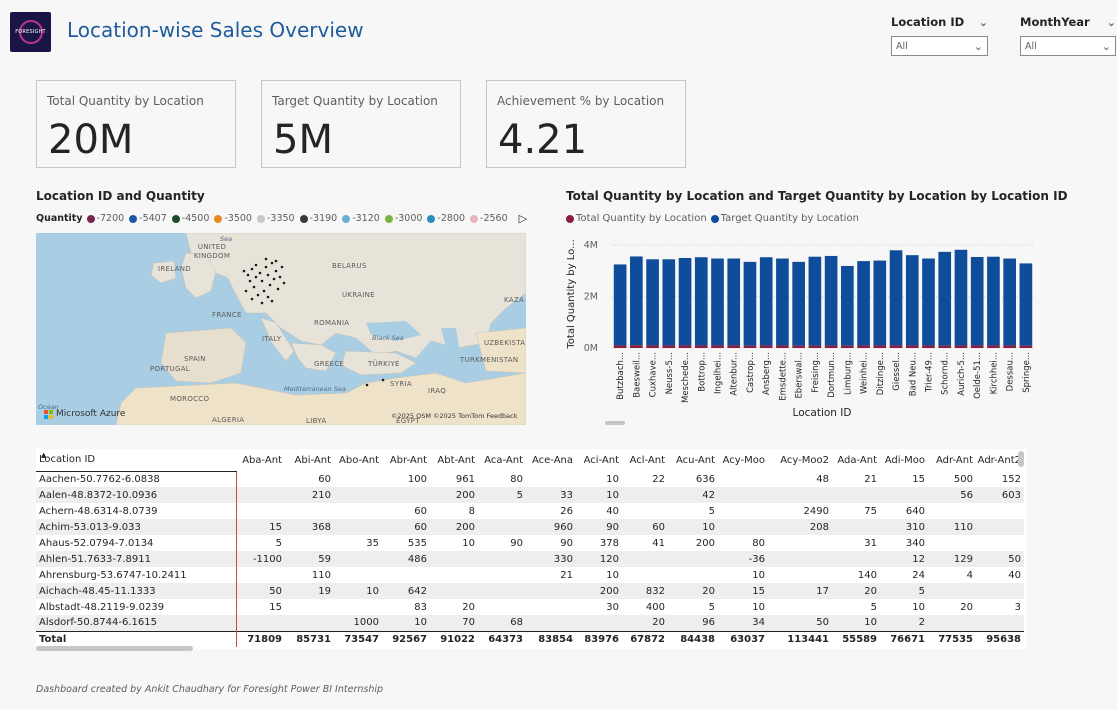  Describe the element at coordinates (406, 460) in the screenshot. I see `column-header: Abr-Ant` at that location.